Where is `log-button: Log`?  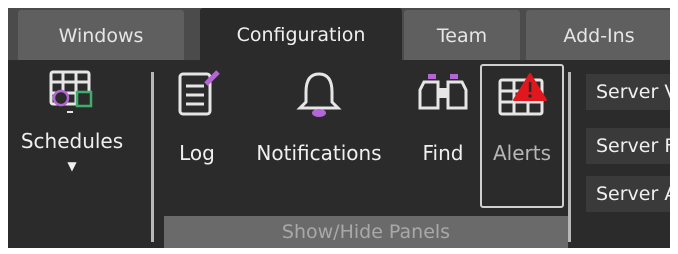
log-button: Log is located at coordinates (197, 116).